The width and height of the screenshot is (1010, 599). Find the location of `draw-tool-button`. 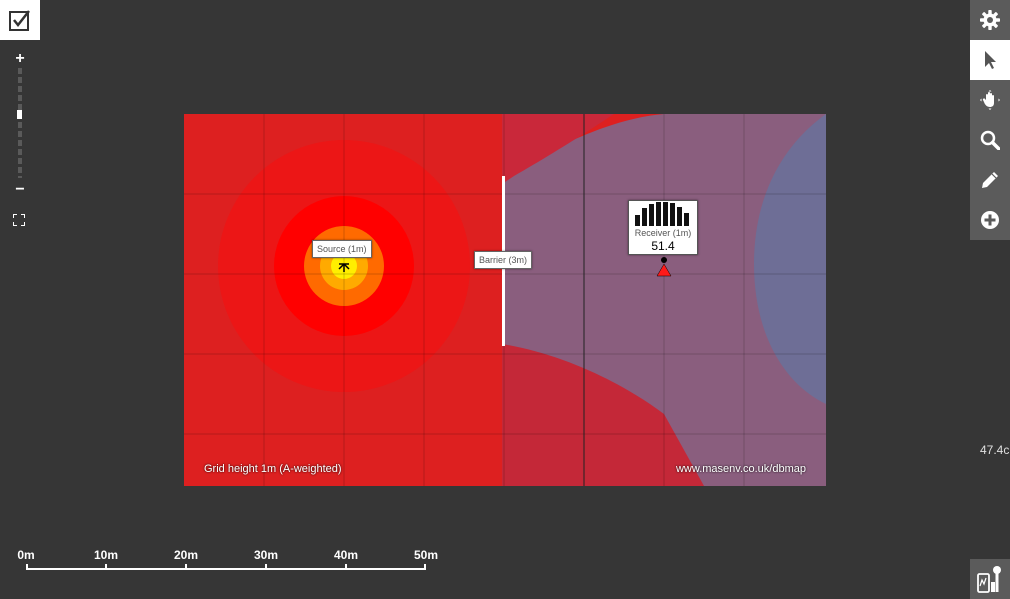

draw-tool-button is located at coordinates (990, 180).